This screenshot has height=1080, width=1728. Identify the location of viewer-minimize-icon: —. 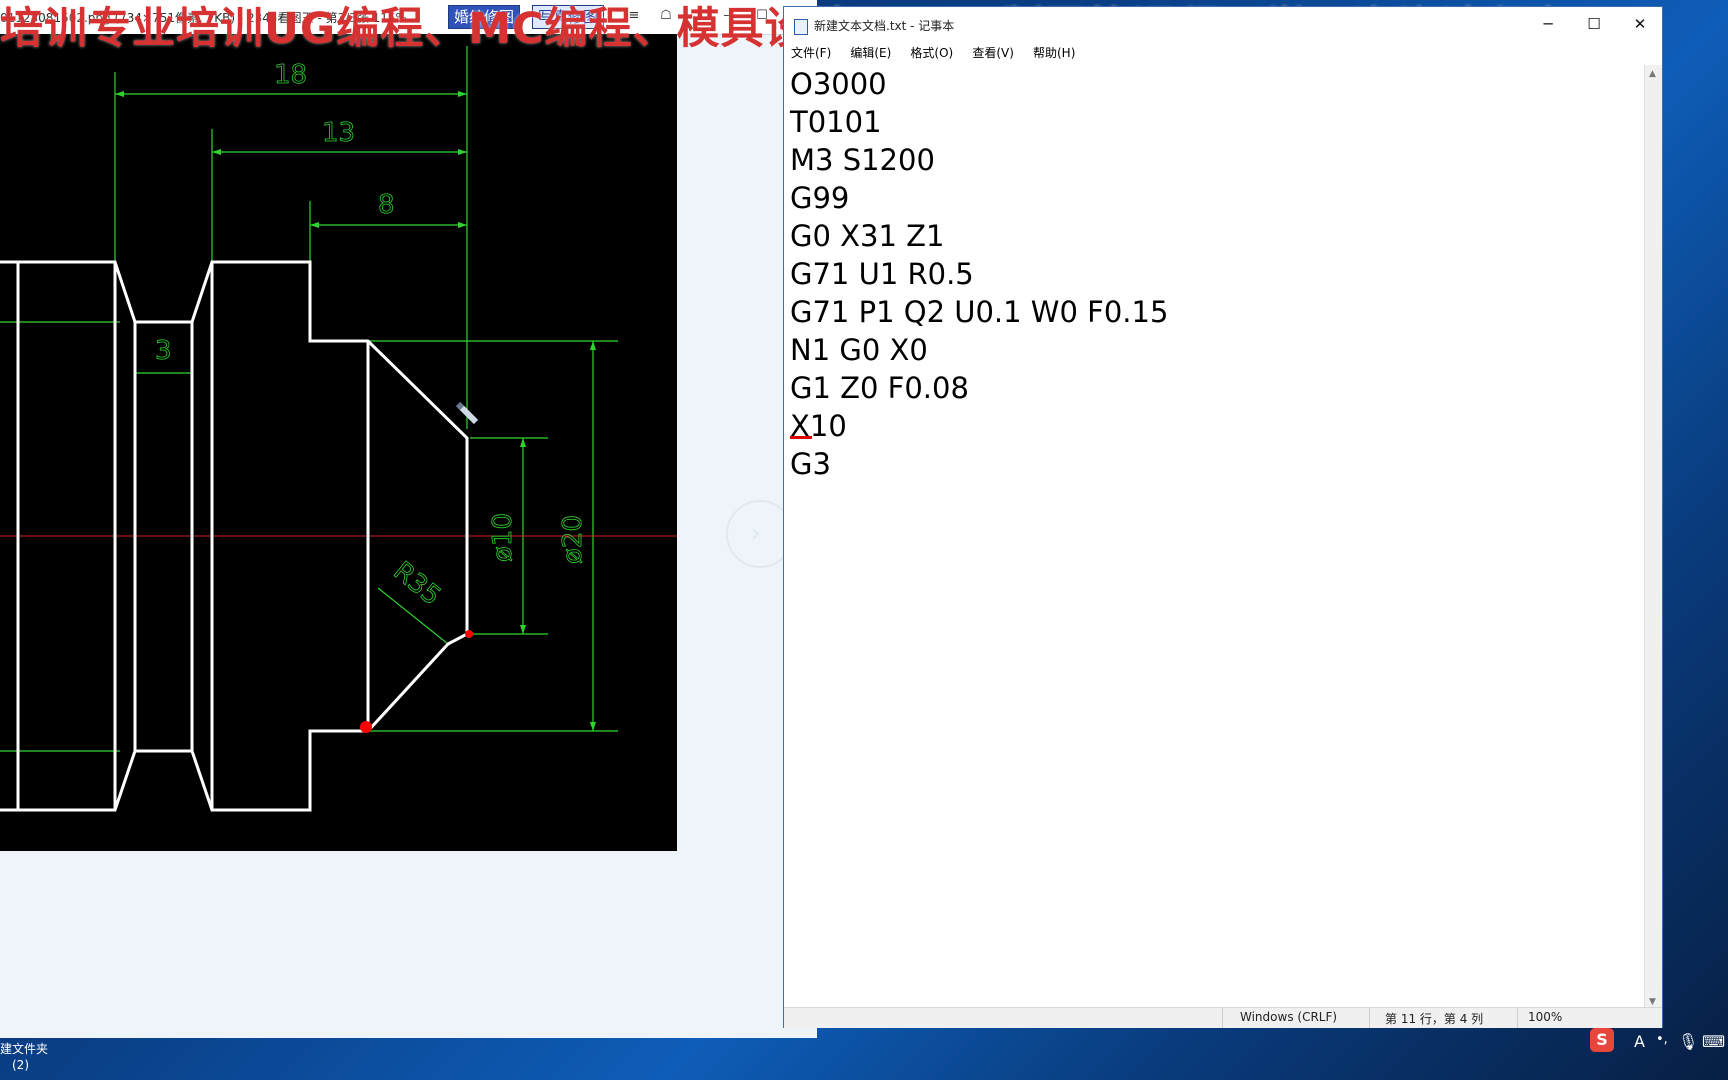
(730, 16).